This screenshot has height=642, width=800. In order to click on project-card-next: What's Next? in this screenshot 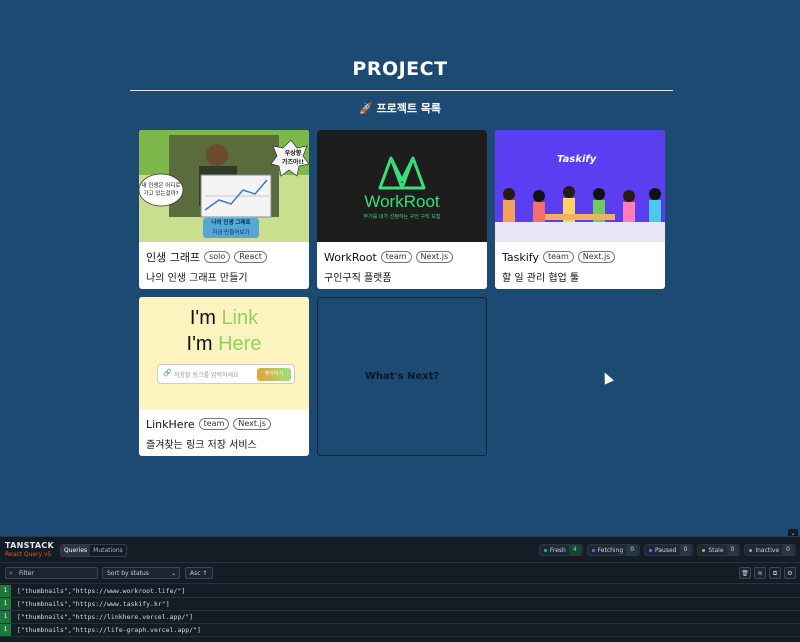, I will do `click(402, 376)`.